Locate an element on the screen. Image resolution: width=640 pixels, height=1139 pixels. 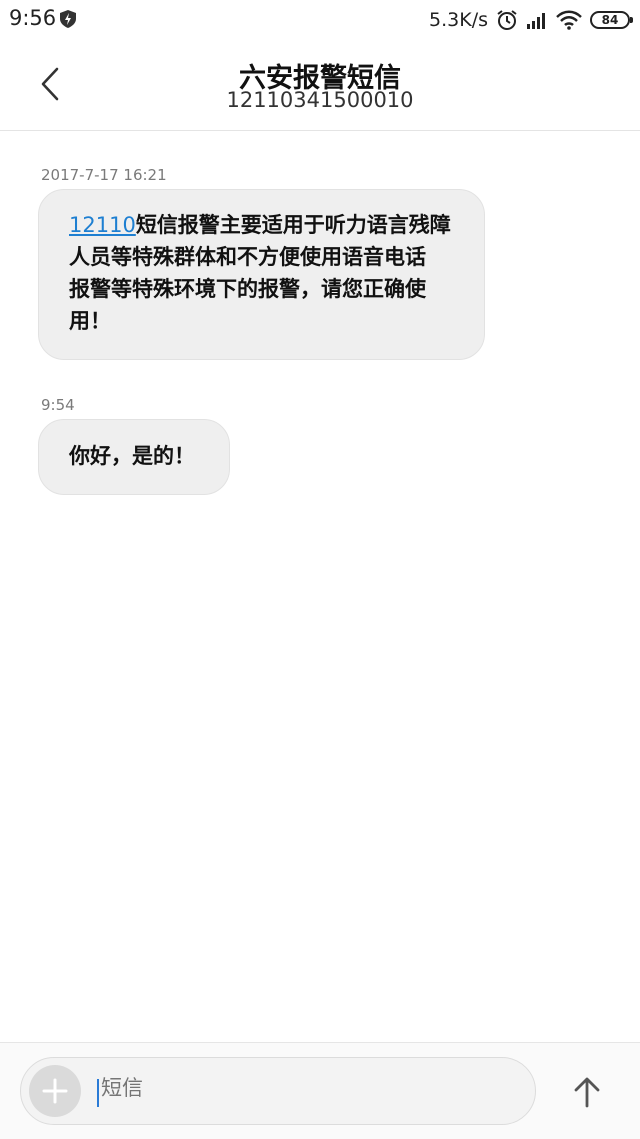
alarm-clock-icon is located at coordinates (507, 20).